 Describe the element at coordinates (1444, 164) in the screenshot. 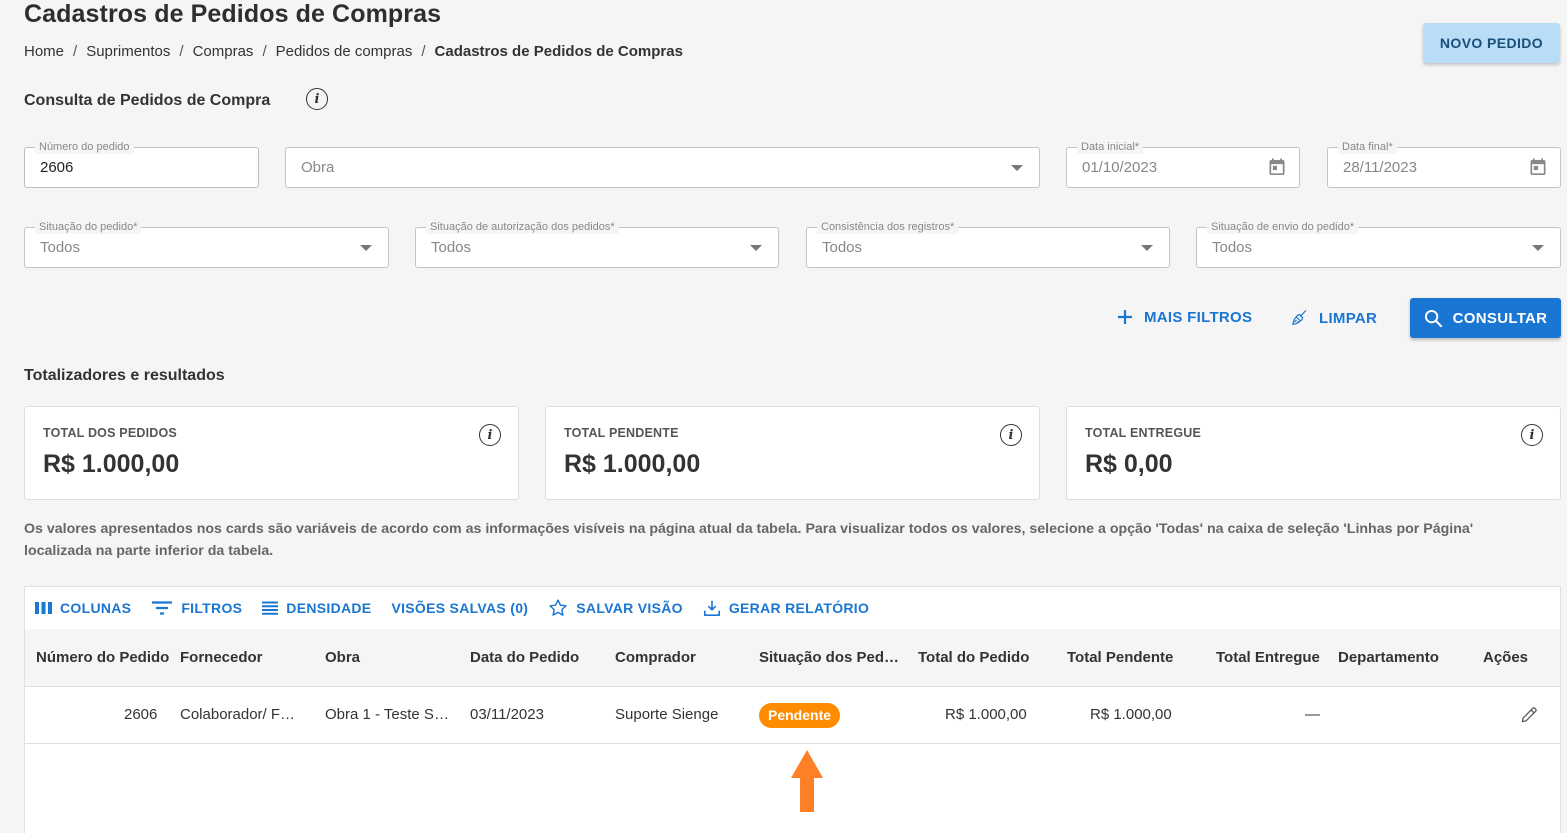

I see `end-date-field: Data final* 28/11/2023` at that location.